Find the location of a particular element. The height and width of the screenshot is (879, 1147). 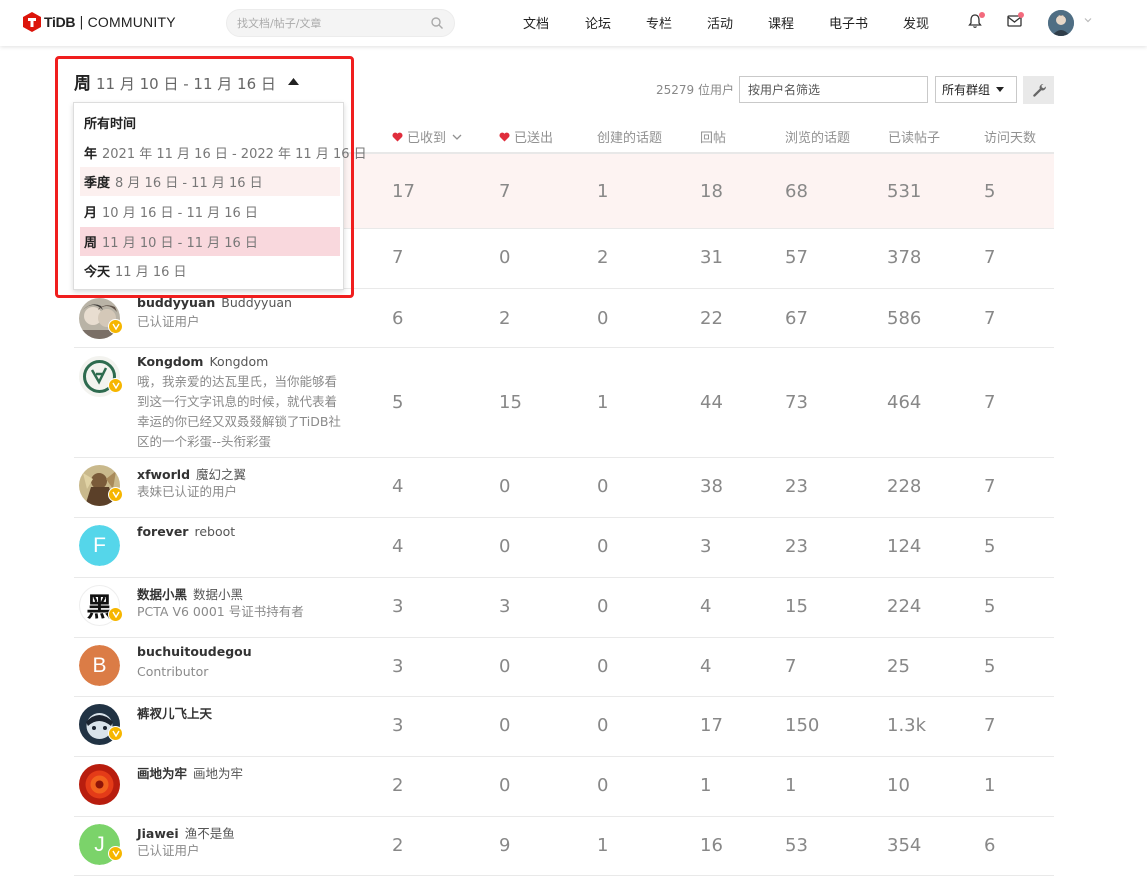

cell-topics-viewed: 7 is located at coordinates (791, 666).